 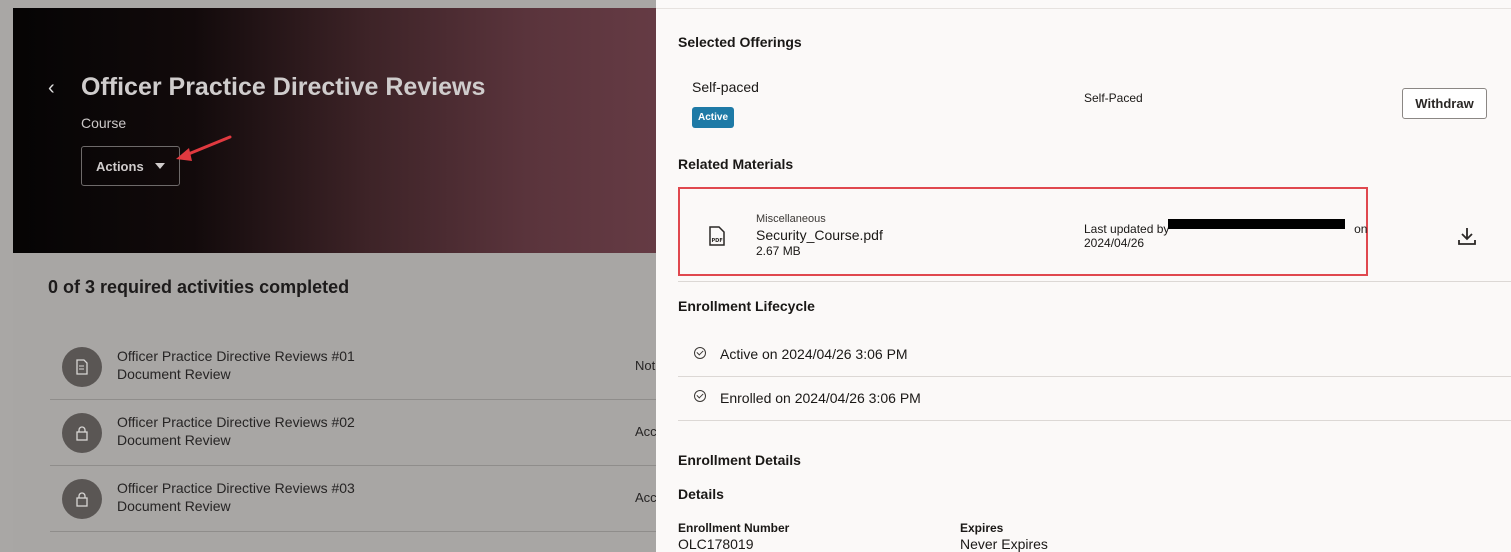 What do you see at coordinates (236, 356) in the screenshot?
I see `activity-title: Officer Practice Directive Reviews #01` at bounding box center [236, 356].